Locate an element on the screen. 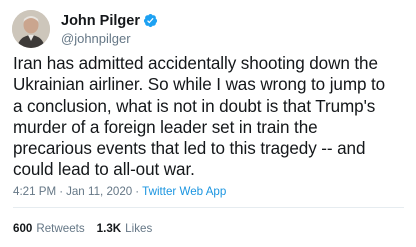  retweets-label: Retweets is located at coordinates (60, 228).